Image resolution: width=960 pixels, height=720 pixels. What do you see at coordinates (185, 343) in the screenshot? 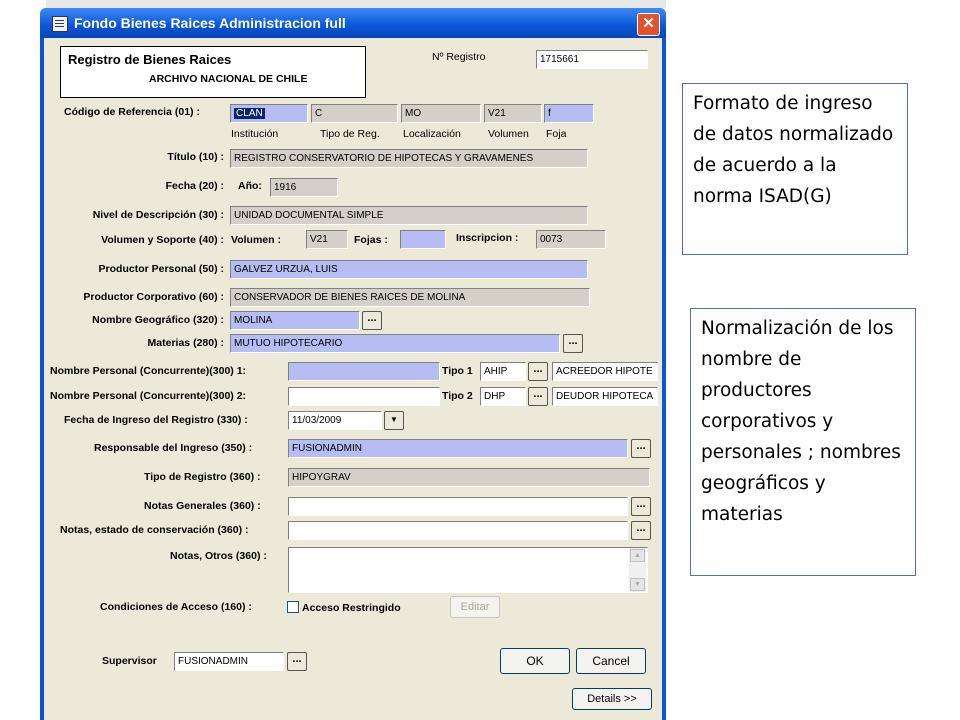
I see `materias-label: Materias (280) :` at bounding box center [185, 343].